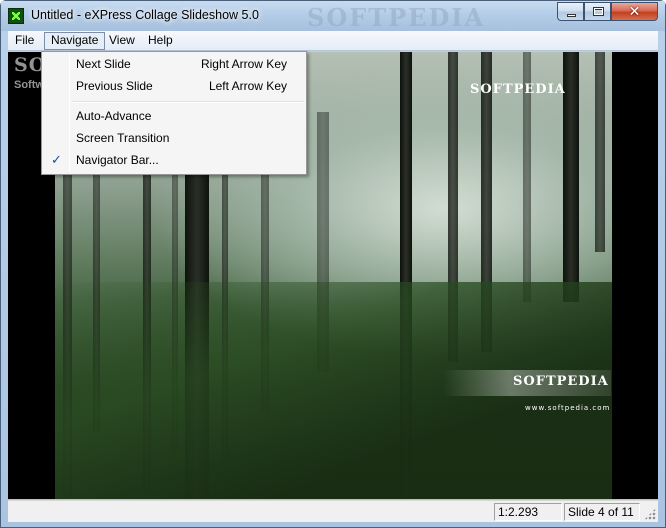 This screenshot has width=666, height=528. What do you see at coordinates (561, 381) in the screenshot?
I see `watermark-bottom: SOFTPEDIA` at bounding box center [561, 381].